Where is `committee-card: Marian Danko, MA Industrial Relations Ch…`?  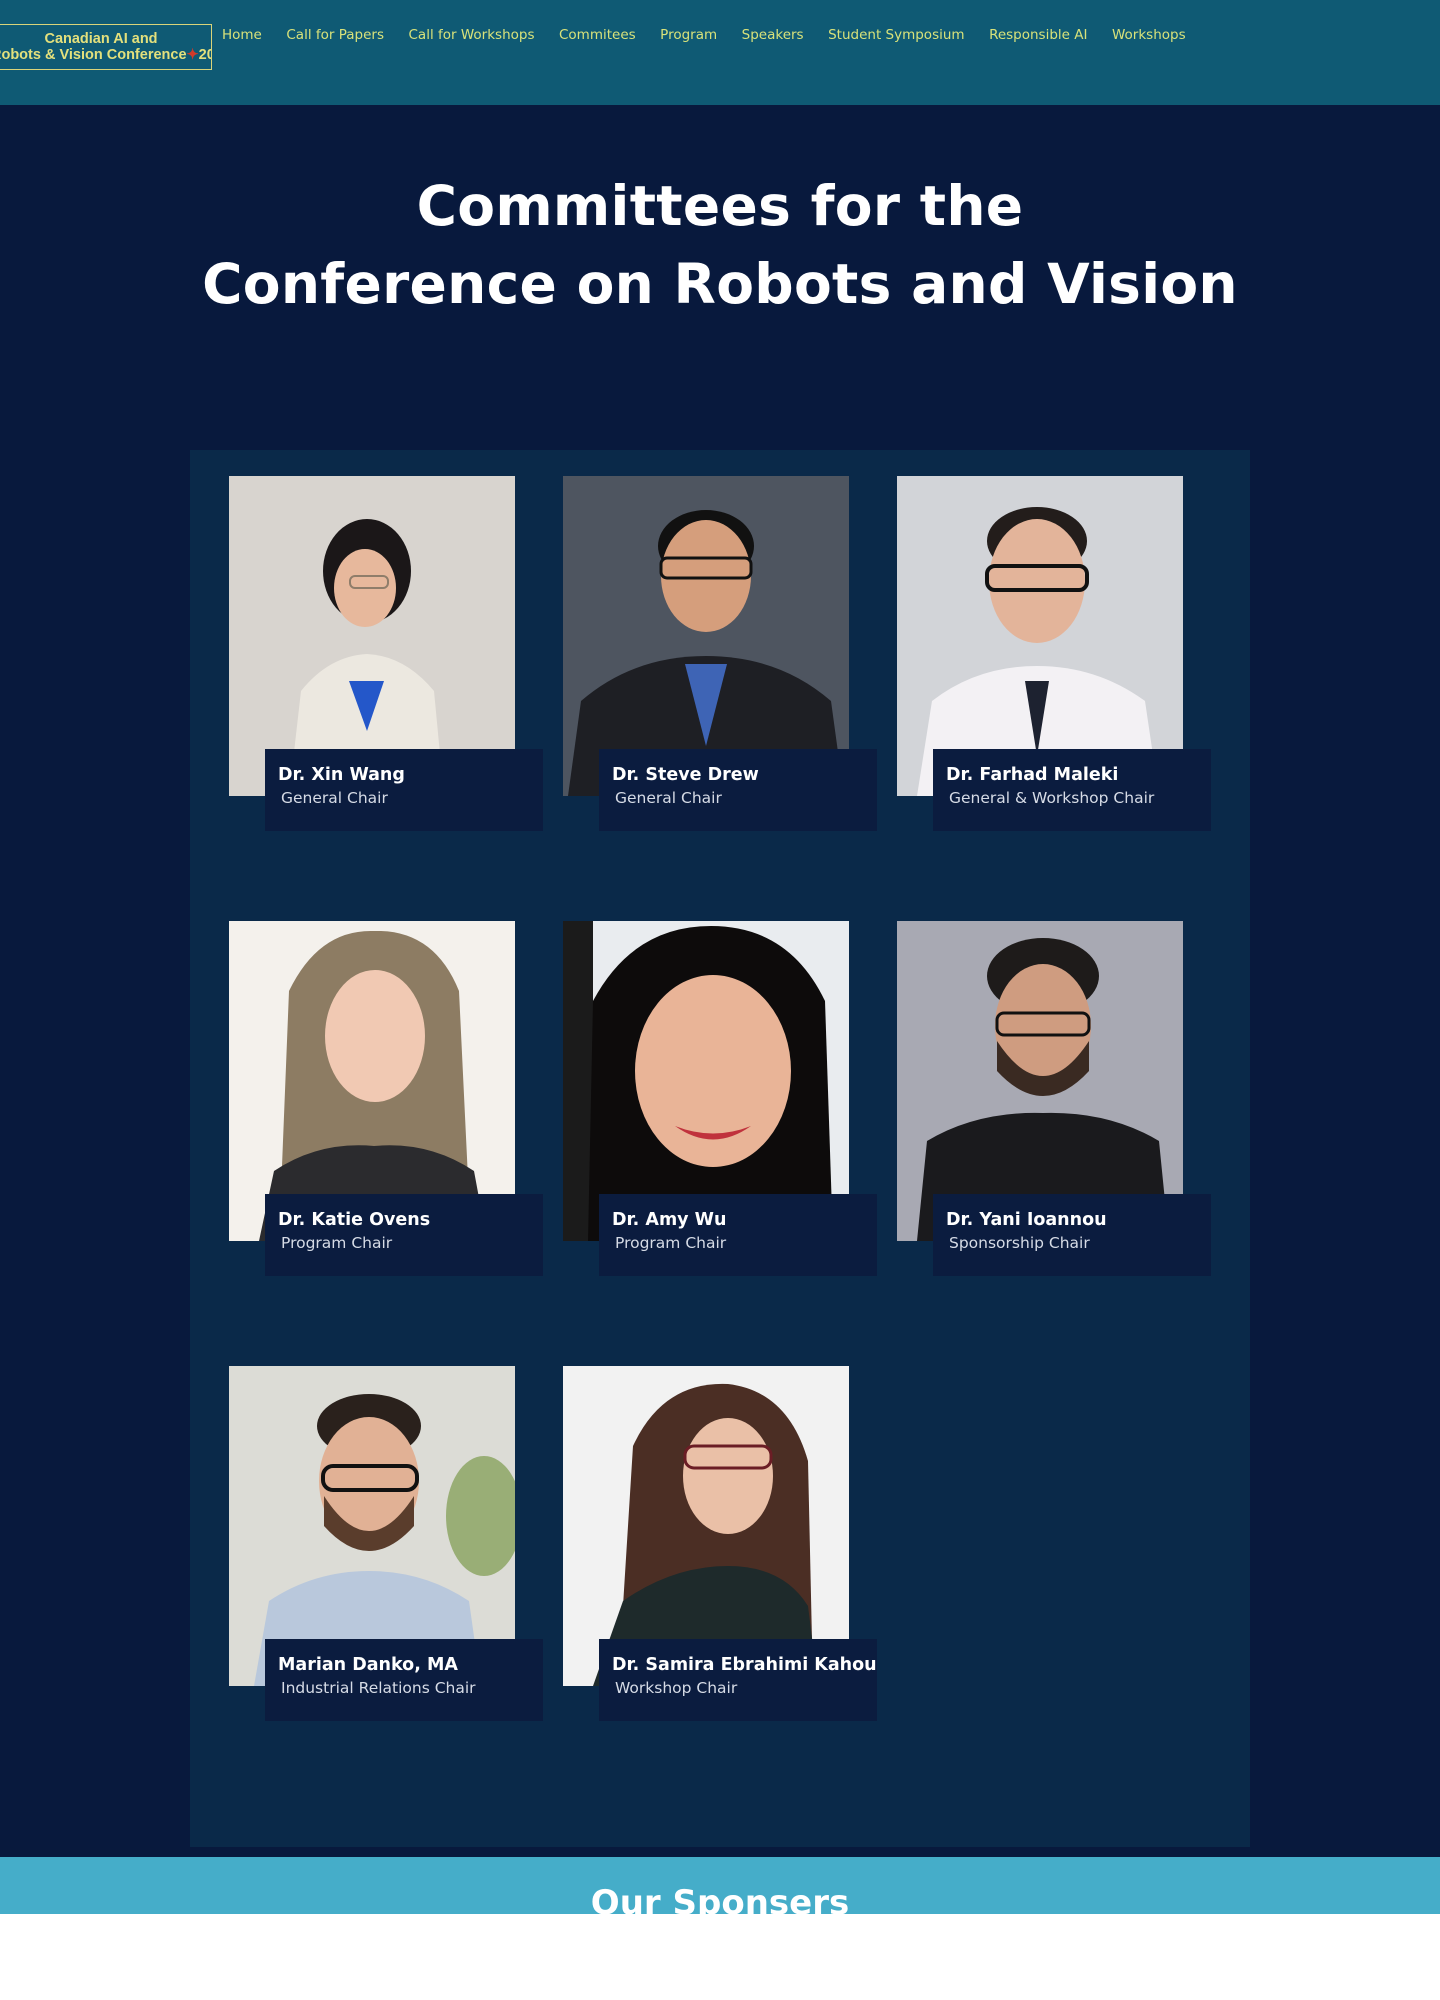 committee-card: Marian Danko, MA Industrial Relations Ch… is located at coordinates (386, 1543).